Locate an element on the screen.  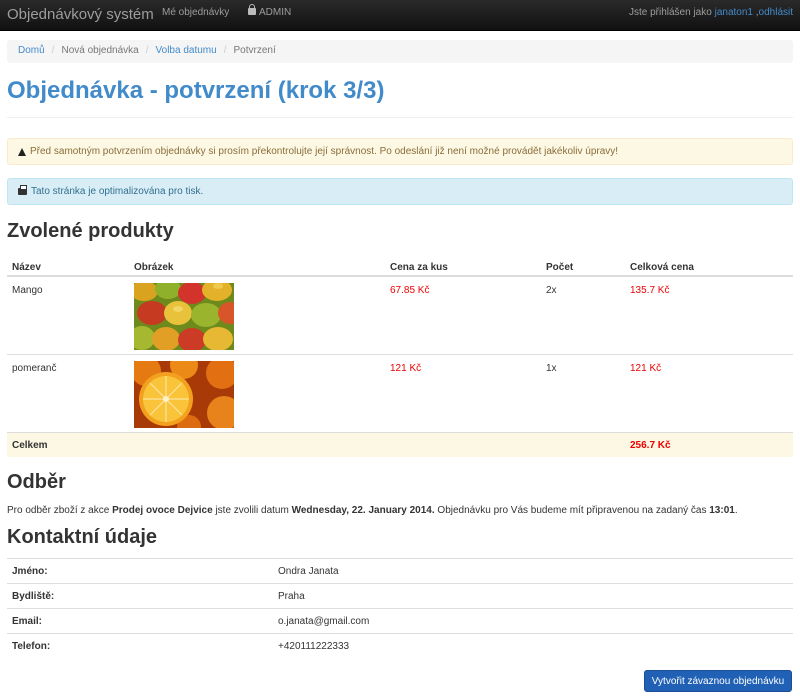
pickup-date: Wednesday, 22. January 2014. is located at coordinates (363, 510).